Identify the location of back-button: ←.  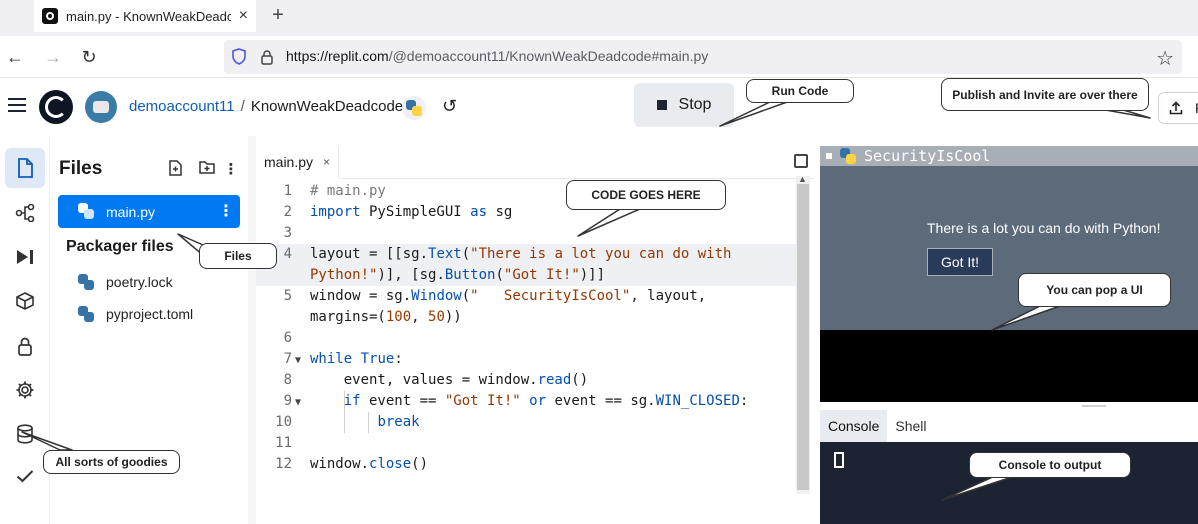
(15, 57).